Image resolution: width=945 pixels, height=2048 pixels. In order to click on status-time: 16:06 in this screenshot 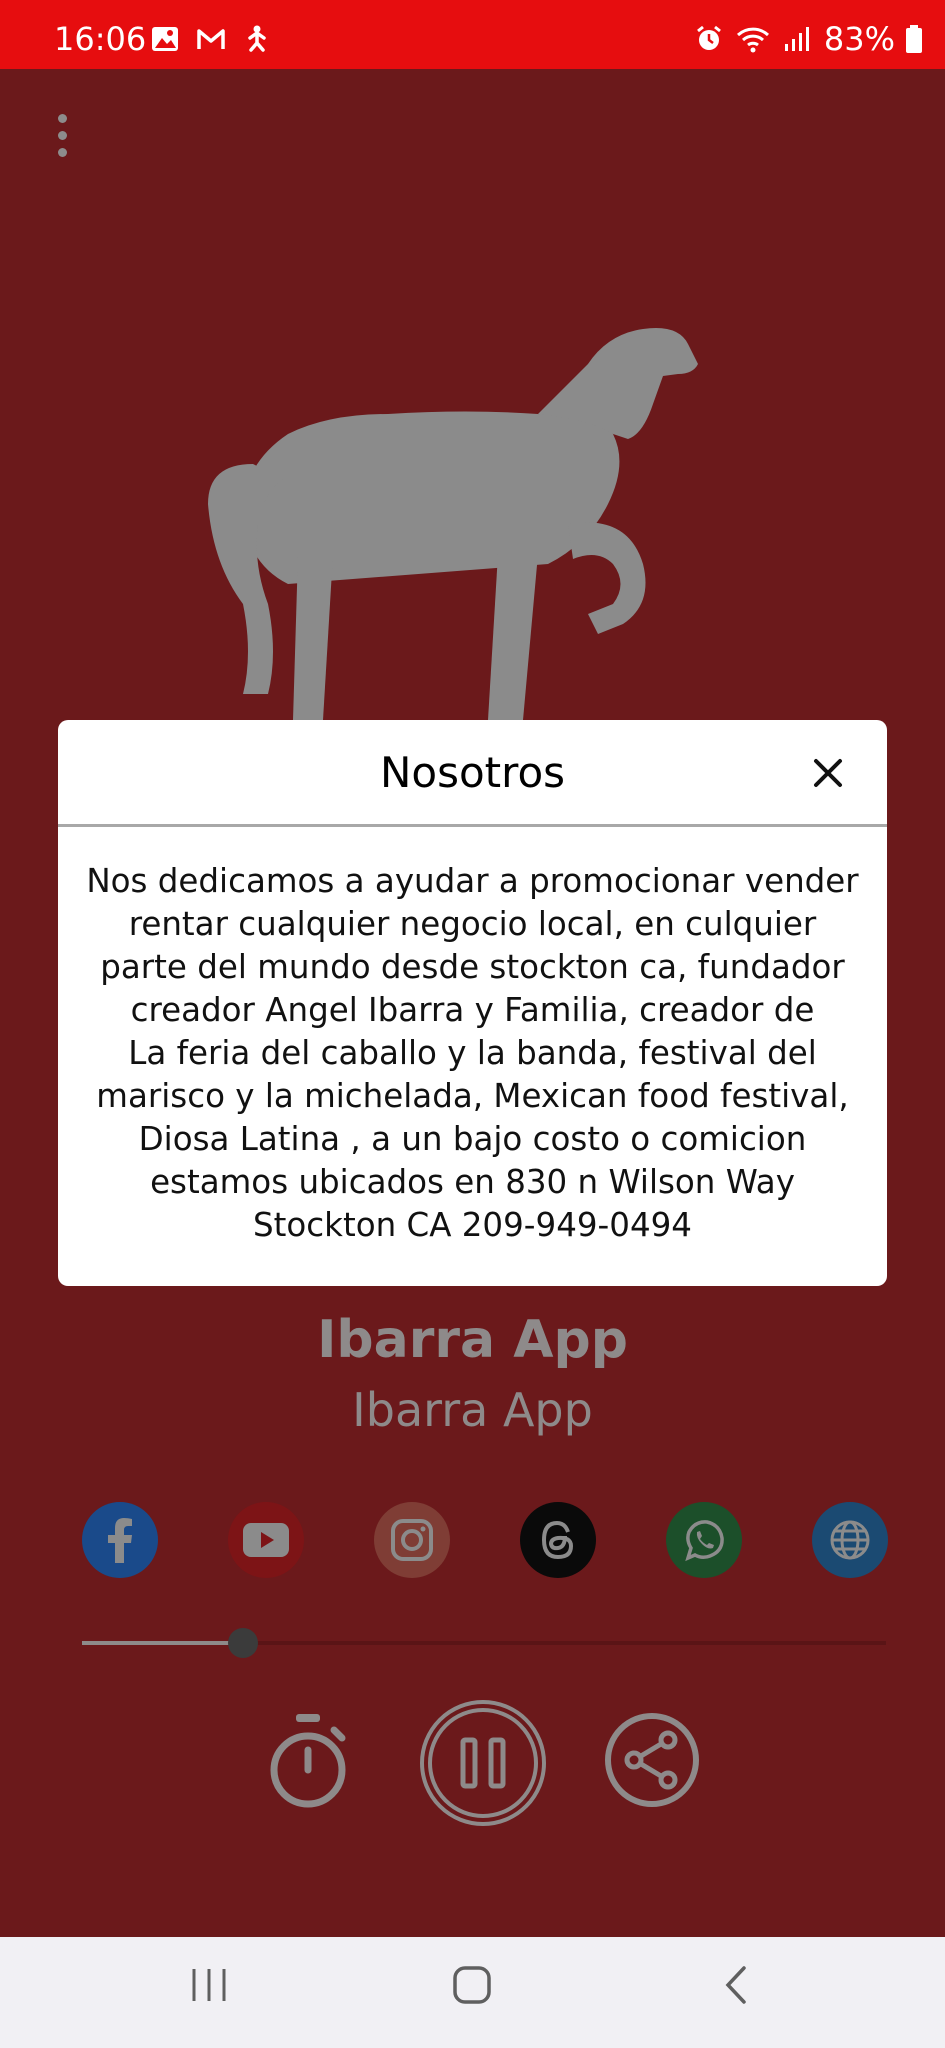, I will do `click(100, 39)`.